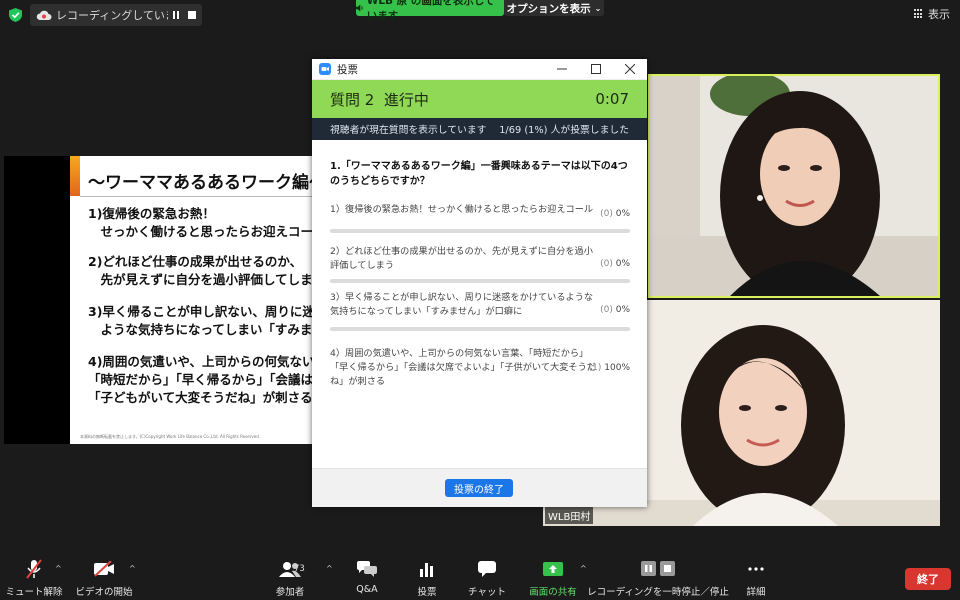 The width and height of the screenshot is (960, 600). Describe the element at coordinates (658, 592) in the screenshot. I see `recording-controls-label: レコーディングを一時停止／停止` at that location.